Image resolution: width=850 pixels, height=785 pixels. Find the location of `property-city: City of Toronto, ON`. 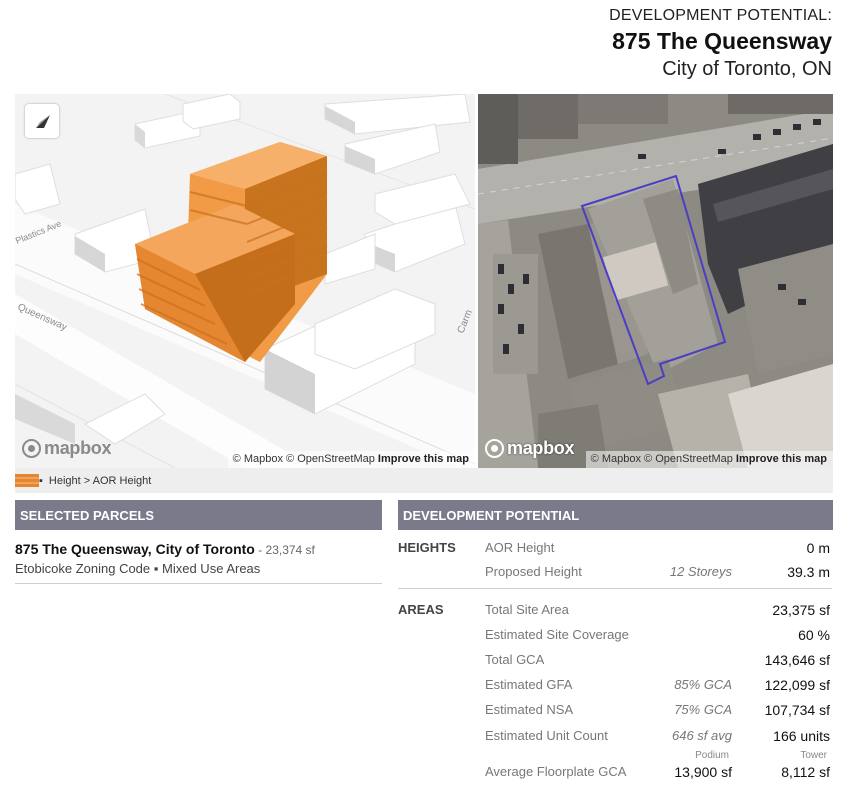

property-city: City of Toronto, ON is located at coordinates (747, 69).